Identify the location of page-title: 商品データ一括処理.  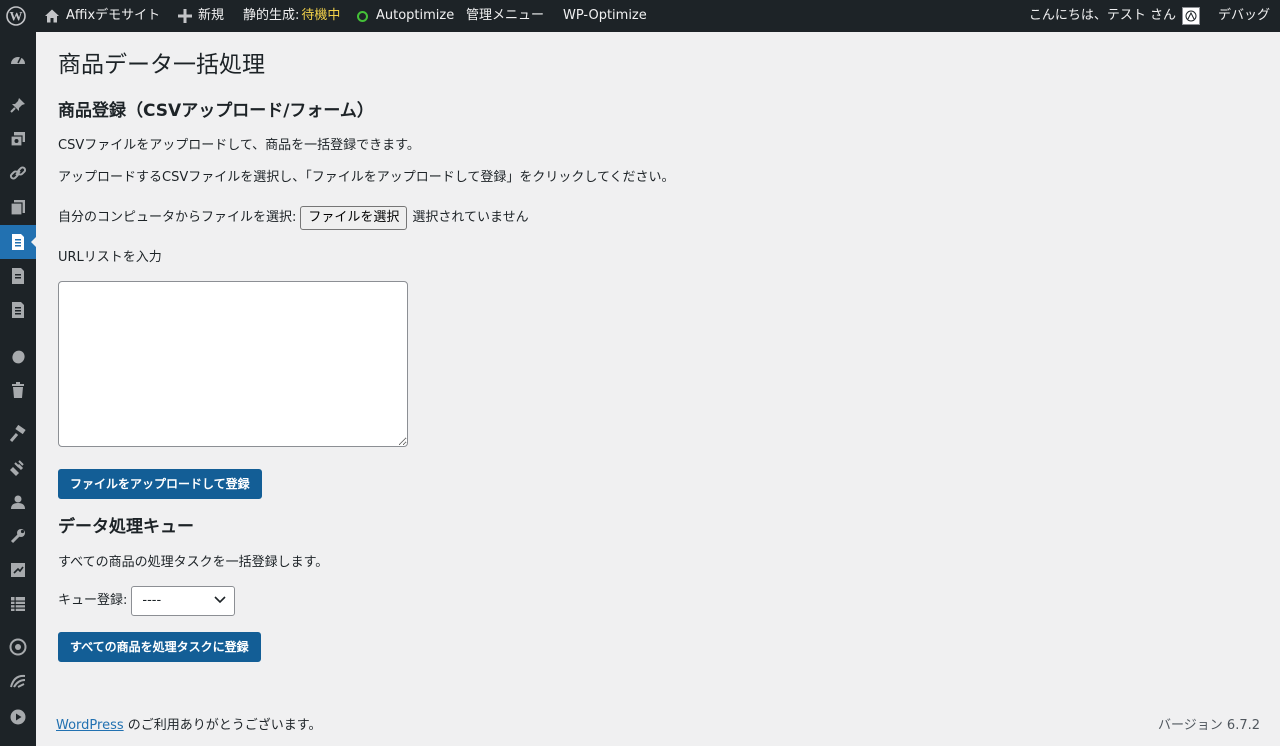
(161, 65).